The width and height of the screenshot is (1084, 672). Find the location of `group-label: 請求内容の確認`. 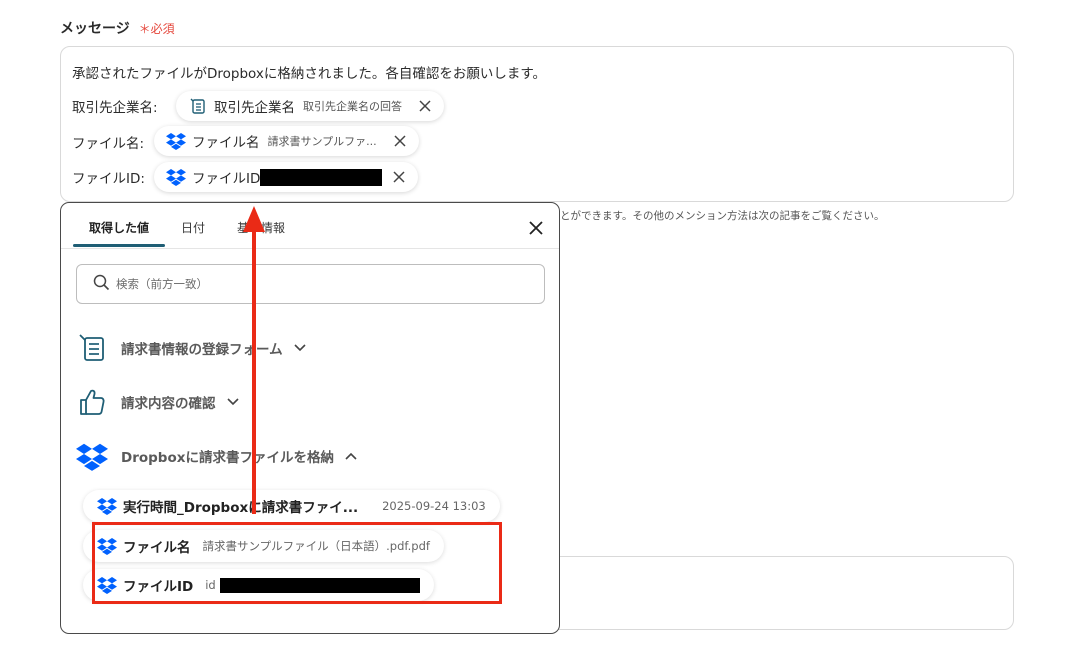

group-label: 請求内容の確認 is located at coordinates (168, 404).